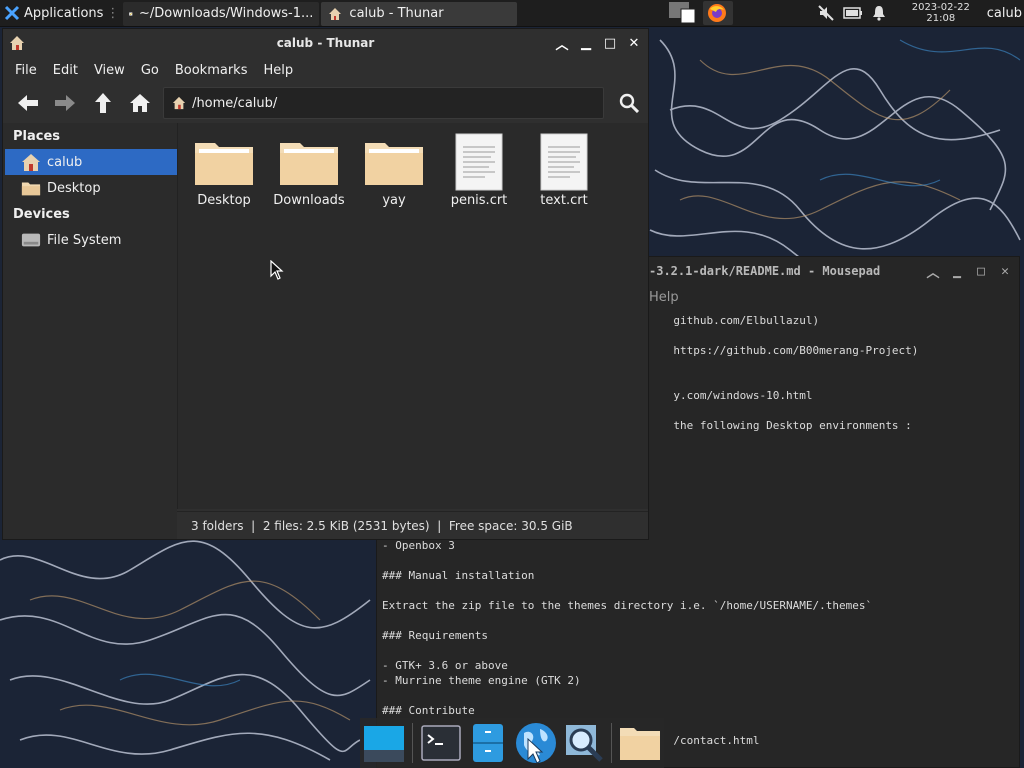  Describe the element at coordinates (28, 103) in the screenshot. I see `back-button` at that location.